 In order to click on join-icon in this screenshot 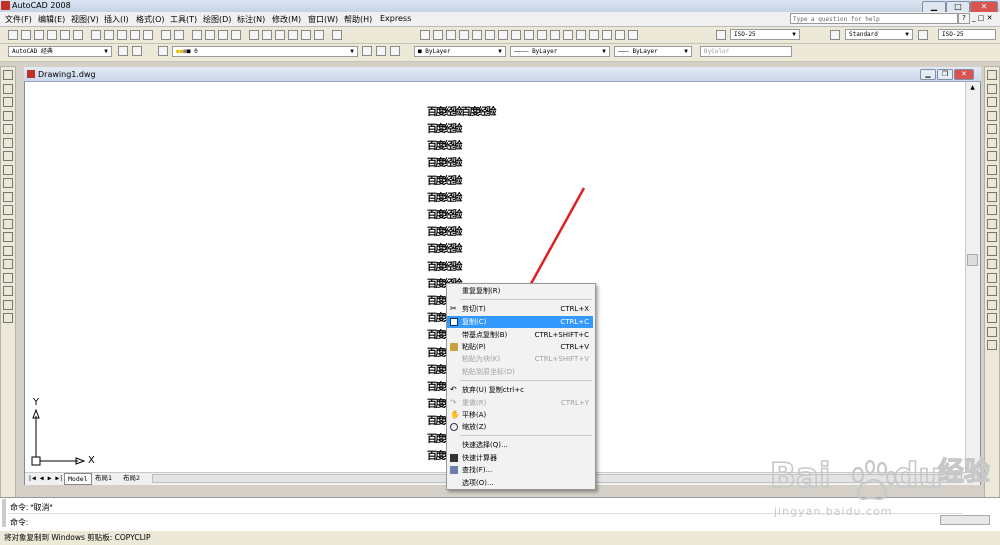, I will do `click(992, 250)`.